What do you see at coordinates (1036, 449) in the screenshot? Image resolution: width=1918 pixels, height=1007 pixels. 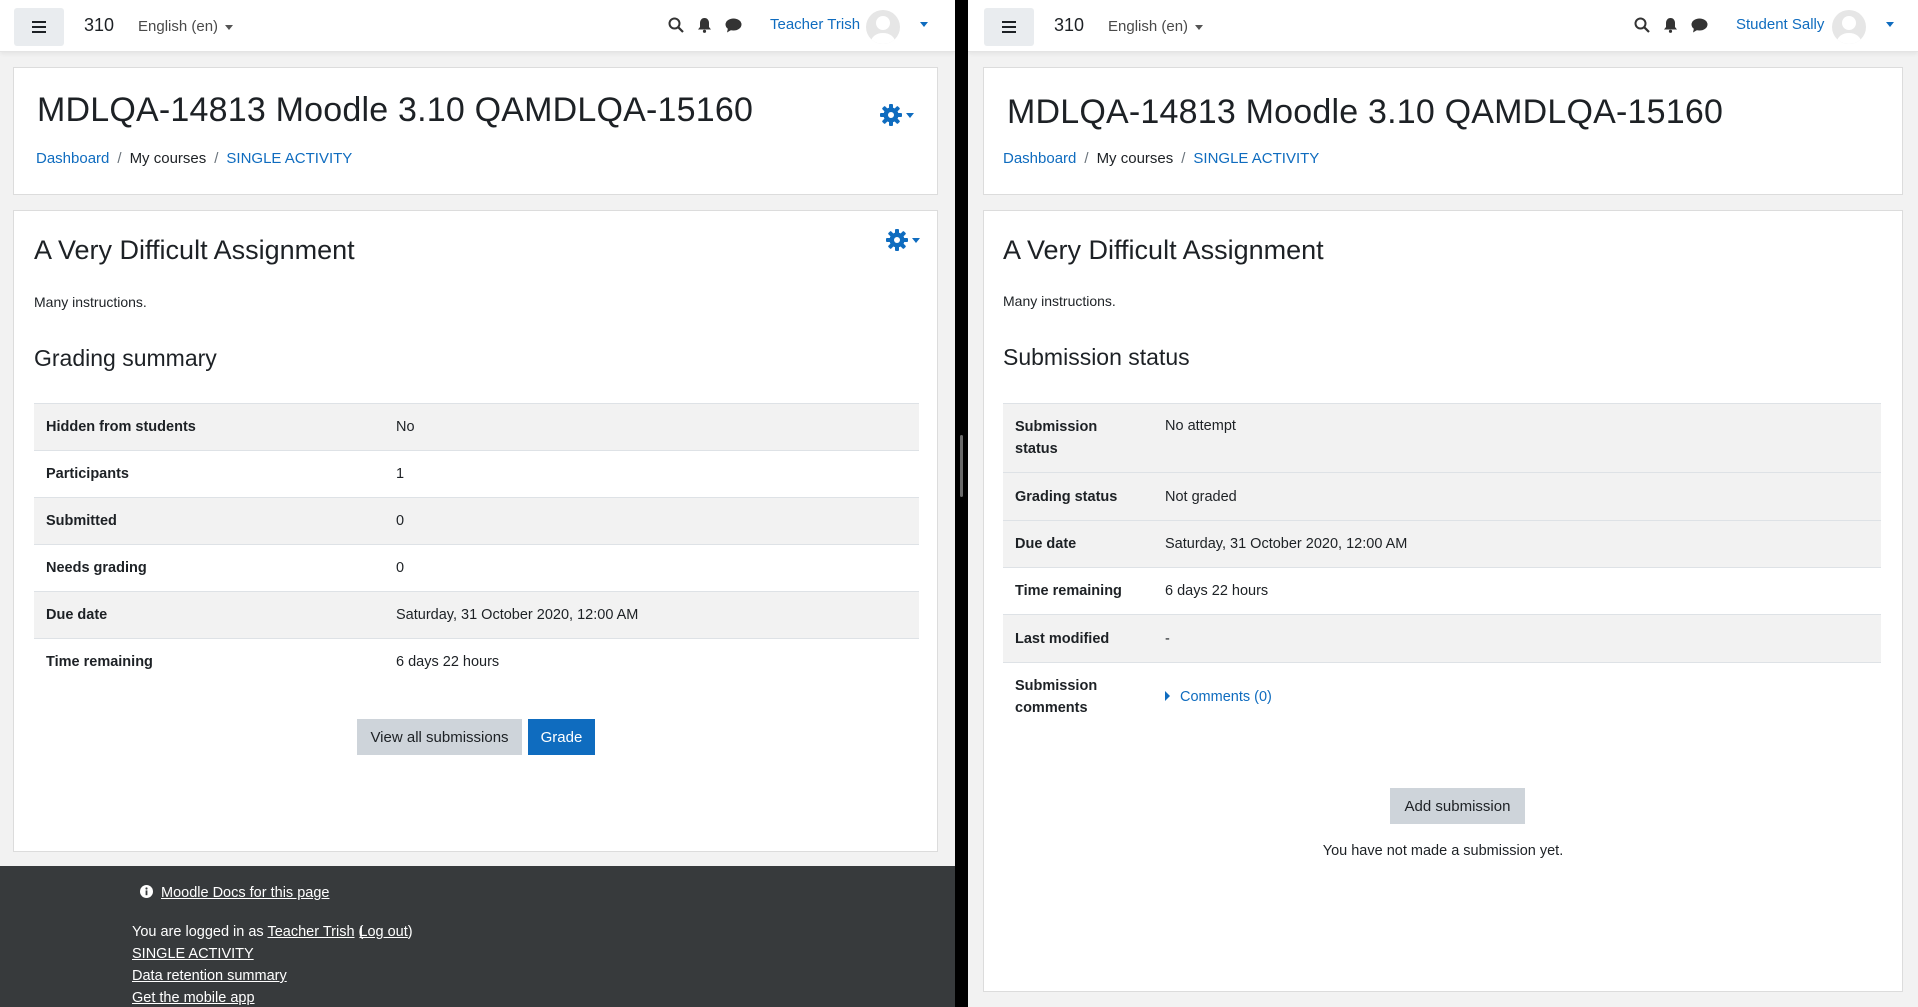 I see `row-label-line: status` at bounding box center [1036, 449].